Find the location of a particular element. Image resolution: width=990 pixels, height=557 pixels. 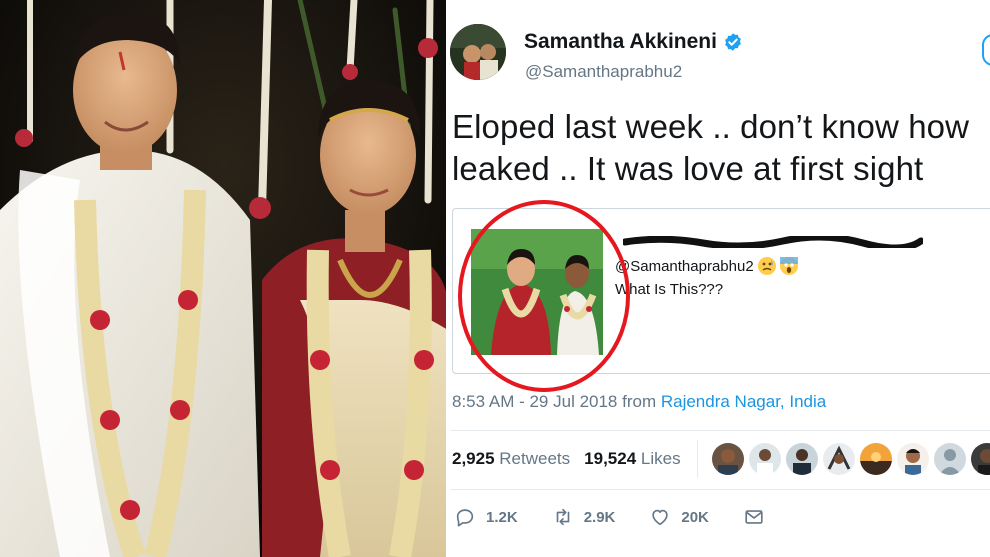

tweet-text-line-1: Eloped last week .. don’t know how is located at coordinates (711, 126).